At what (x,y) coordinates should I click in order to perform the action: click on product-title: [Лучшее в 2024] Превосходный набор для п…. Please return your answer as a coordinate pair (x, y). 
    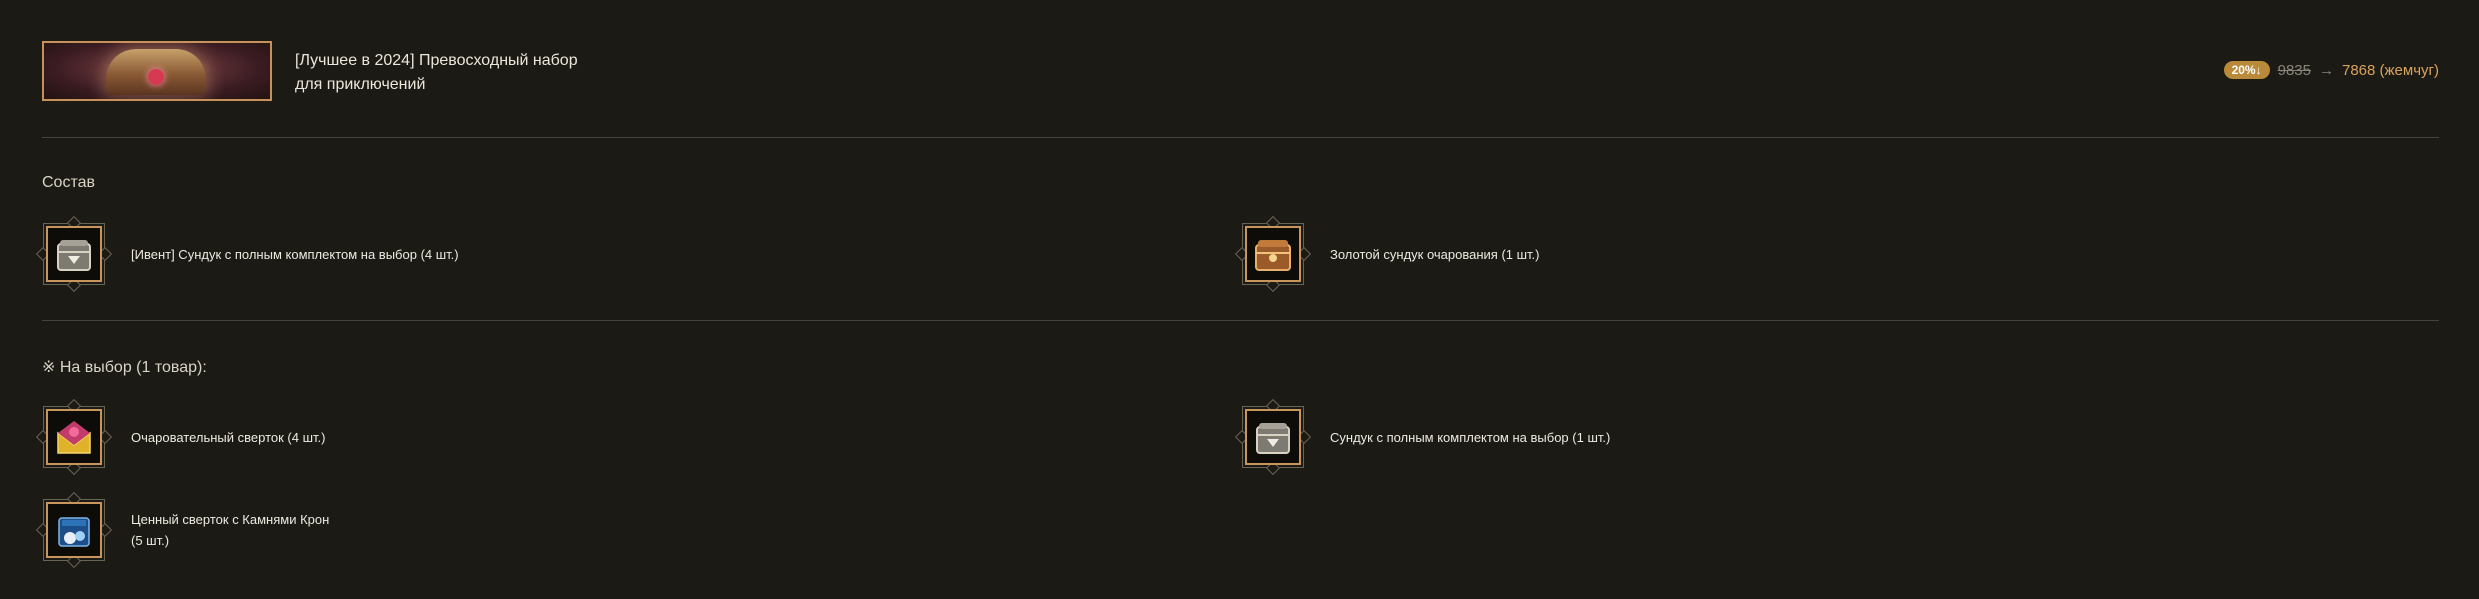
    Looking at the image, I should click on (455, 73).